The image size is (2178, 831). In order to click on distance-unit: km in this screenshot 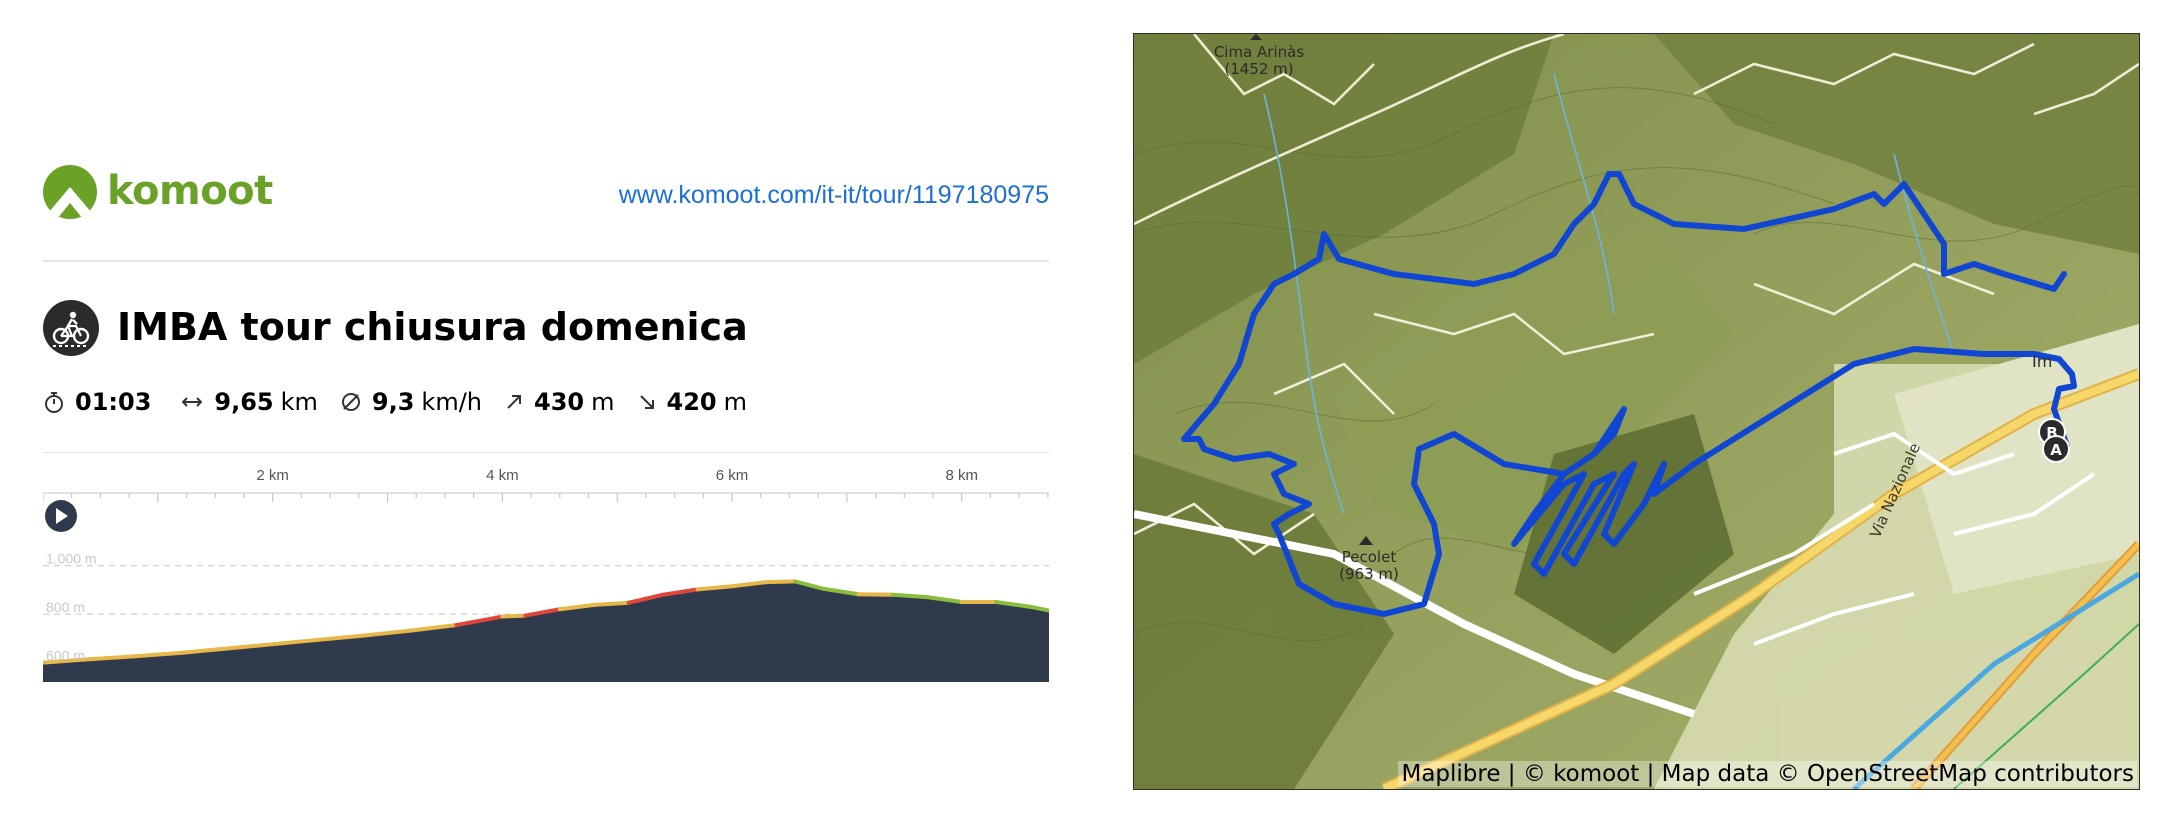, I will do `click(299, 402)`.